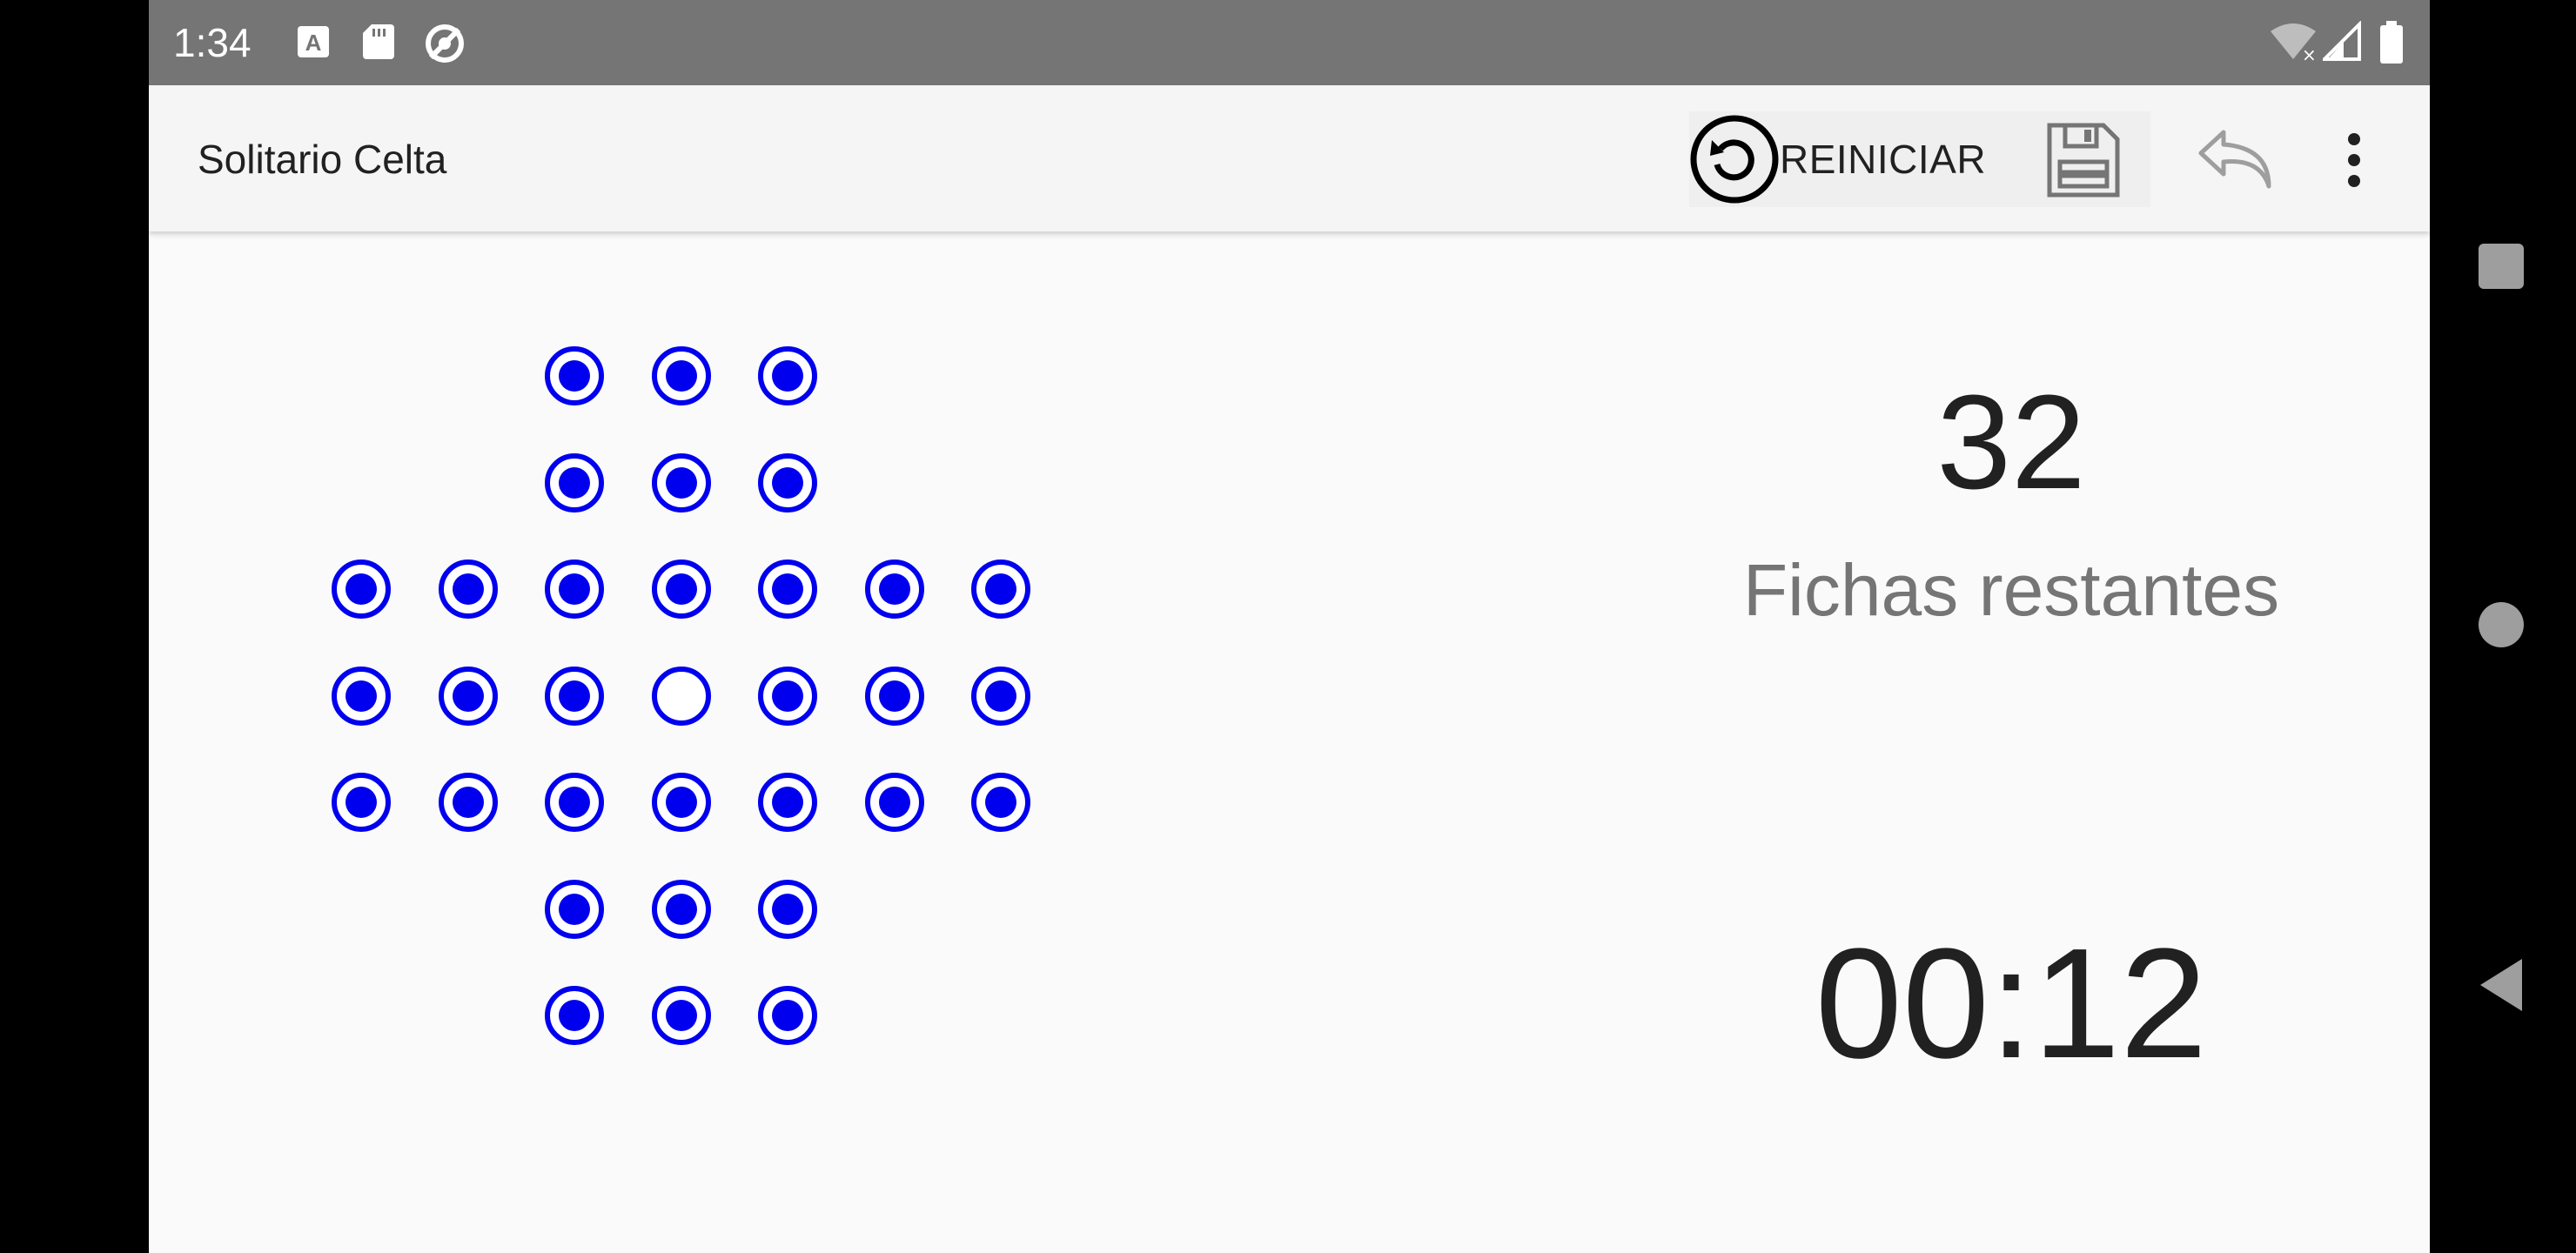 This screenshot has width=2576, height=1253. What do you see at coordinates (682, 696) in the screenshot?
I see `empty-hole` at bounding box center [682, 696].